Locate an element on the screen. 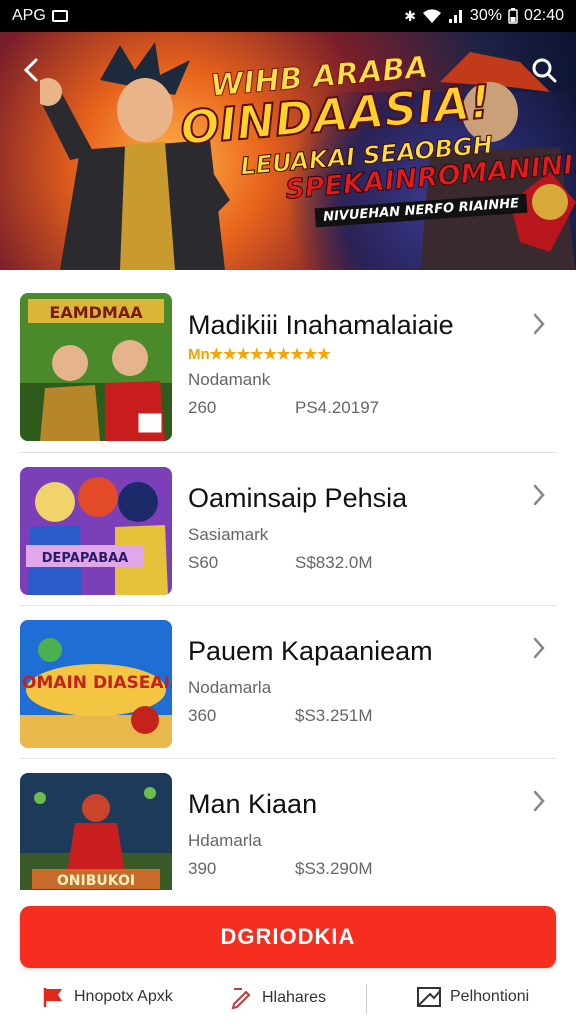  app-developer: Nodamank is located at coordinates (229, 379).